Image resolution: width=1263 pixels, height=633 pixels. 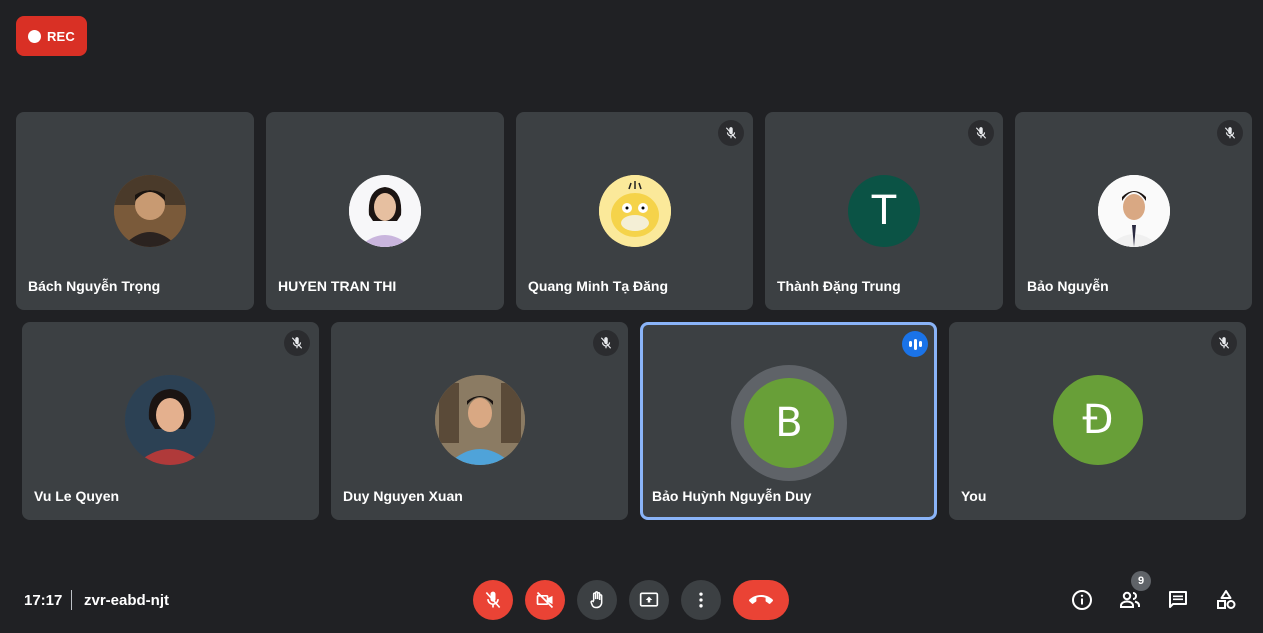 I want to click on participant-avatar: Đ, so click(x=1098, y=420).